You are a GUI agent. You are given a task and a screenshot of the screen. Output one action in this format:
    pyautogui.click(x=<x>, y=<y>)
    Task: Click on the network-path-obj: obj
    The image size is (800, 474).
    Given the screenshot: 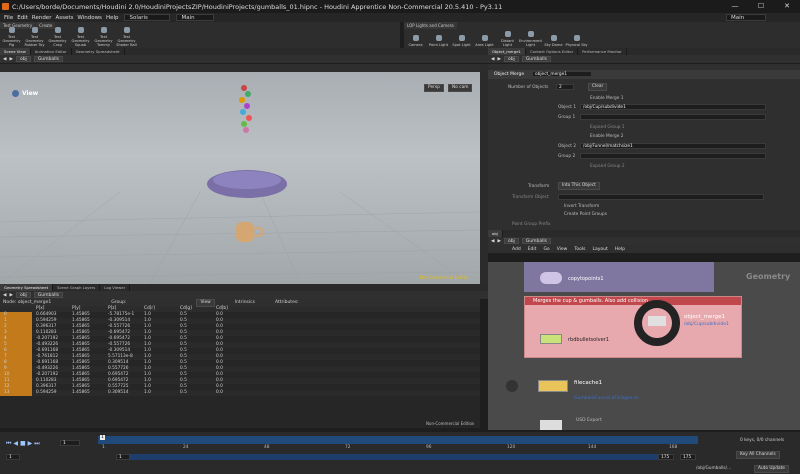 What is the action you would take?
    pyautogui.click(x=511, y=241)
    